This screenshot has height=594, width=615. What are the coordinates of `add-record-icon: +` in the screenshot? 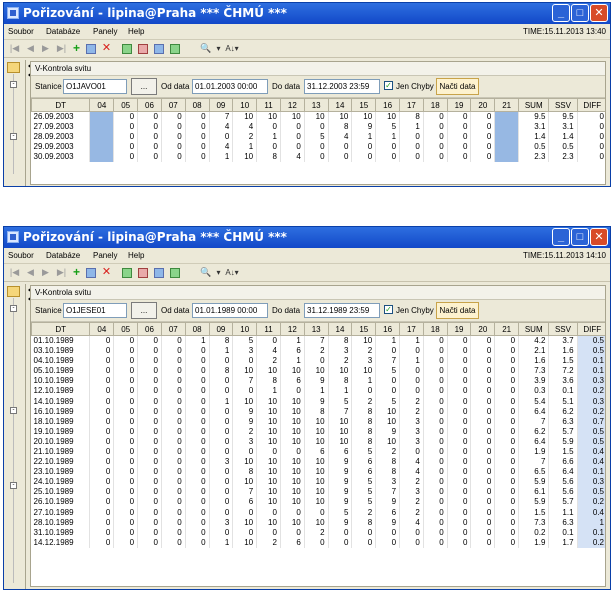 It's located at (76, 272).